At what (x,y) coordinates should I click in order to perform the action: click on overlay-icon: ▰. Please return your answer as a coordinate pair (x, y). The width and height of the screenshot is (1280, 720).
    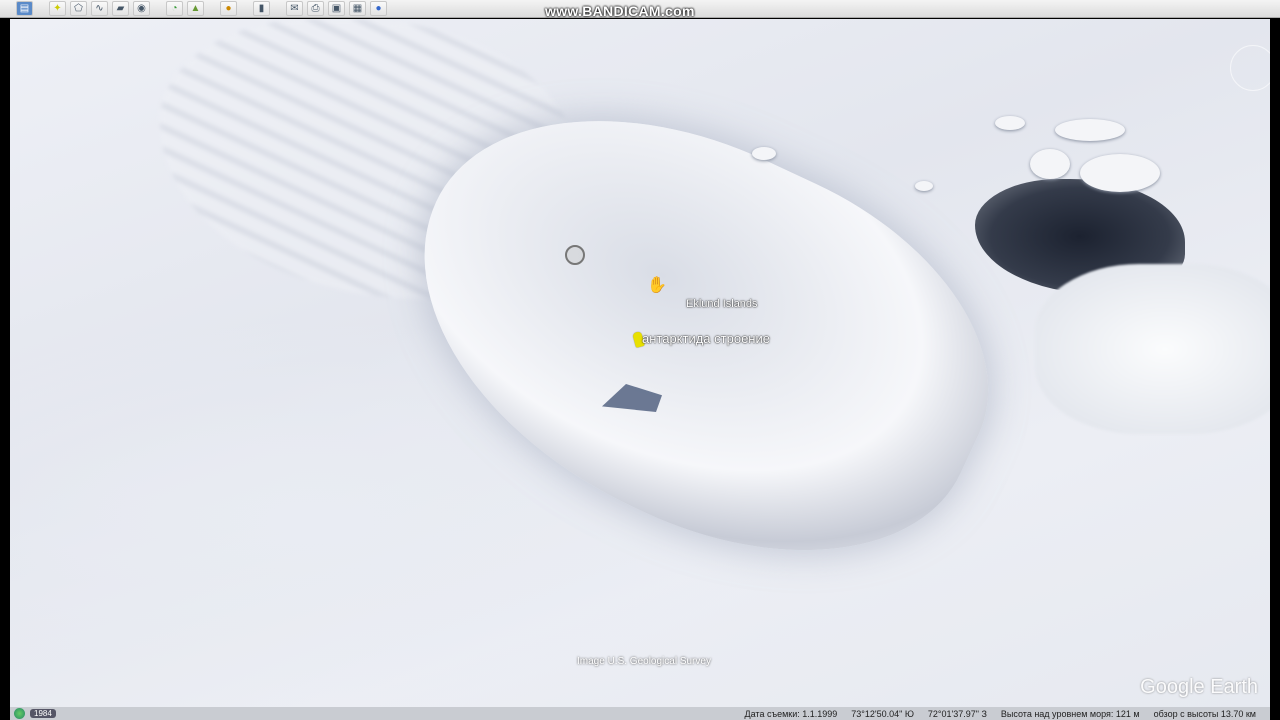
    Looking at the image, I should click on (120, 8).